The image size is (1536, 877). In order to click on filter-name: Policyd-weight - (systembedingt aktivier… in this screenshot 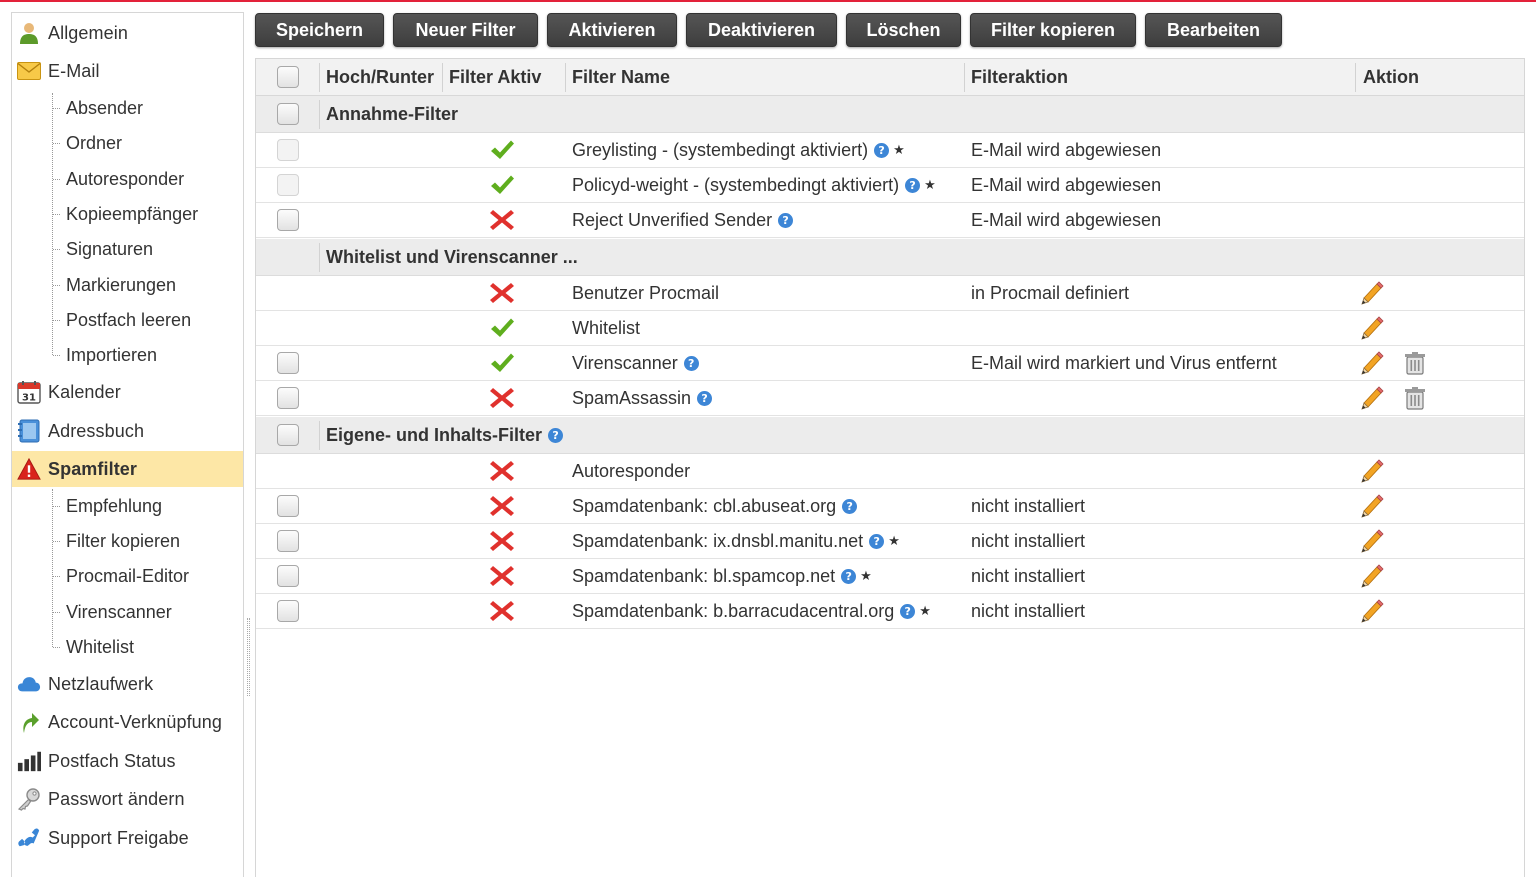, I will do `click(736, 184)`.